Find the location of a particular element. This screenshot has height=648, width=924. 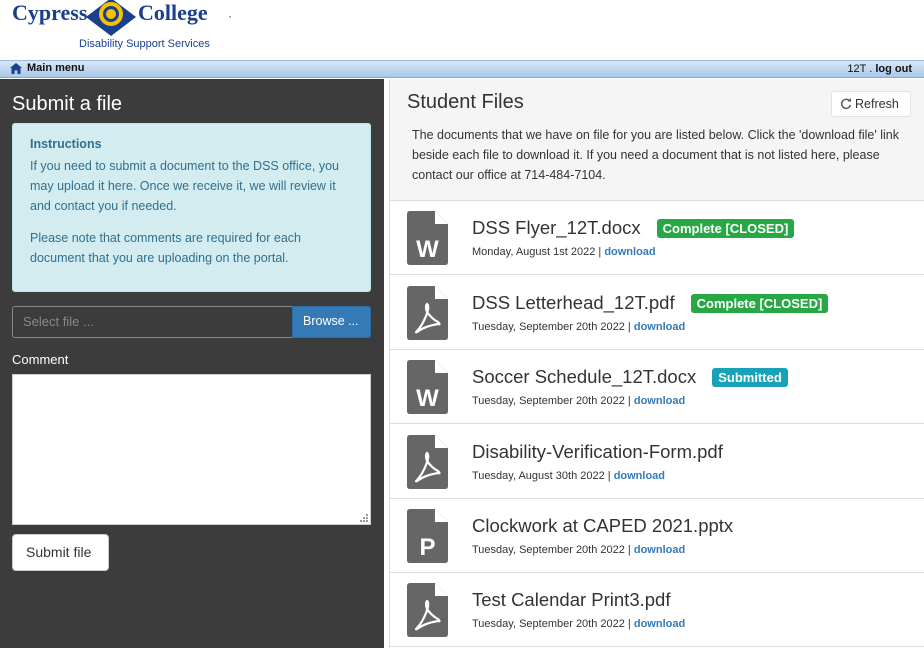

file-name: Test Calendar Print3.pdf is located at coordinates (571, 599).